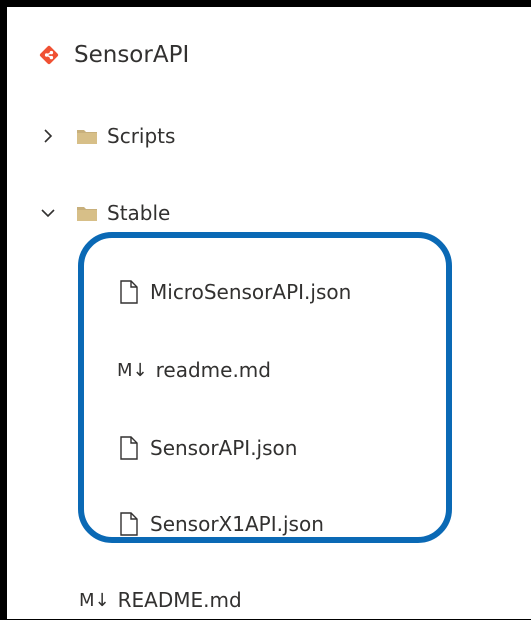 The image size is (531, 620). What do you see at coordinates (213, 370) in the screenshot?
I see `file-label: readme.md` at bounding box center [213, 370].